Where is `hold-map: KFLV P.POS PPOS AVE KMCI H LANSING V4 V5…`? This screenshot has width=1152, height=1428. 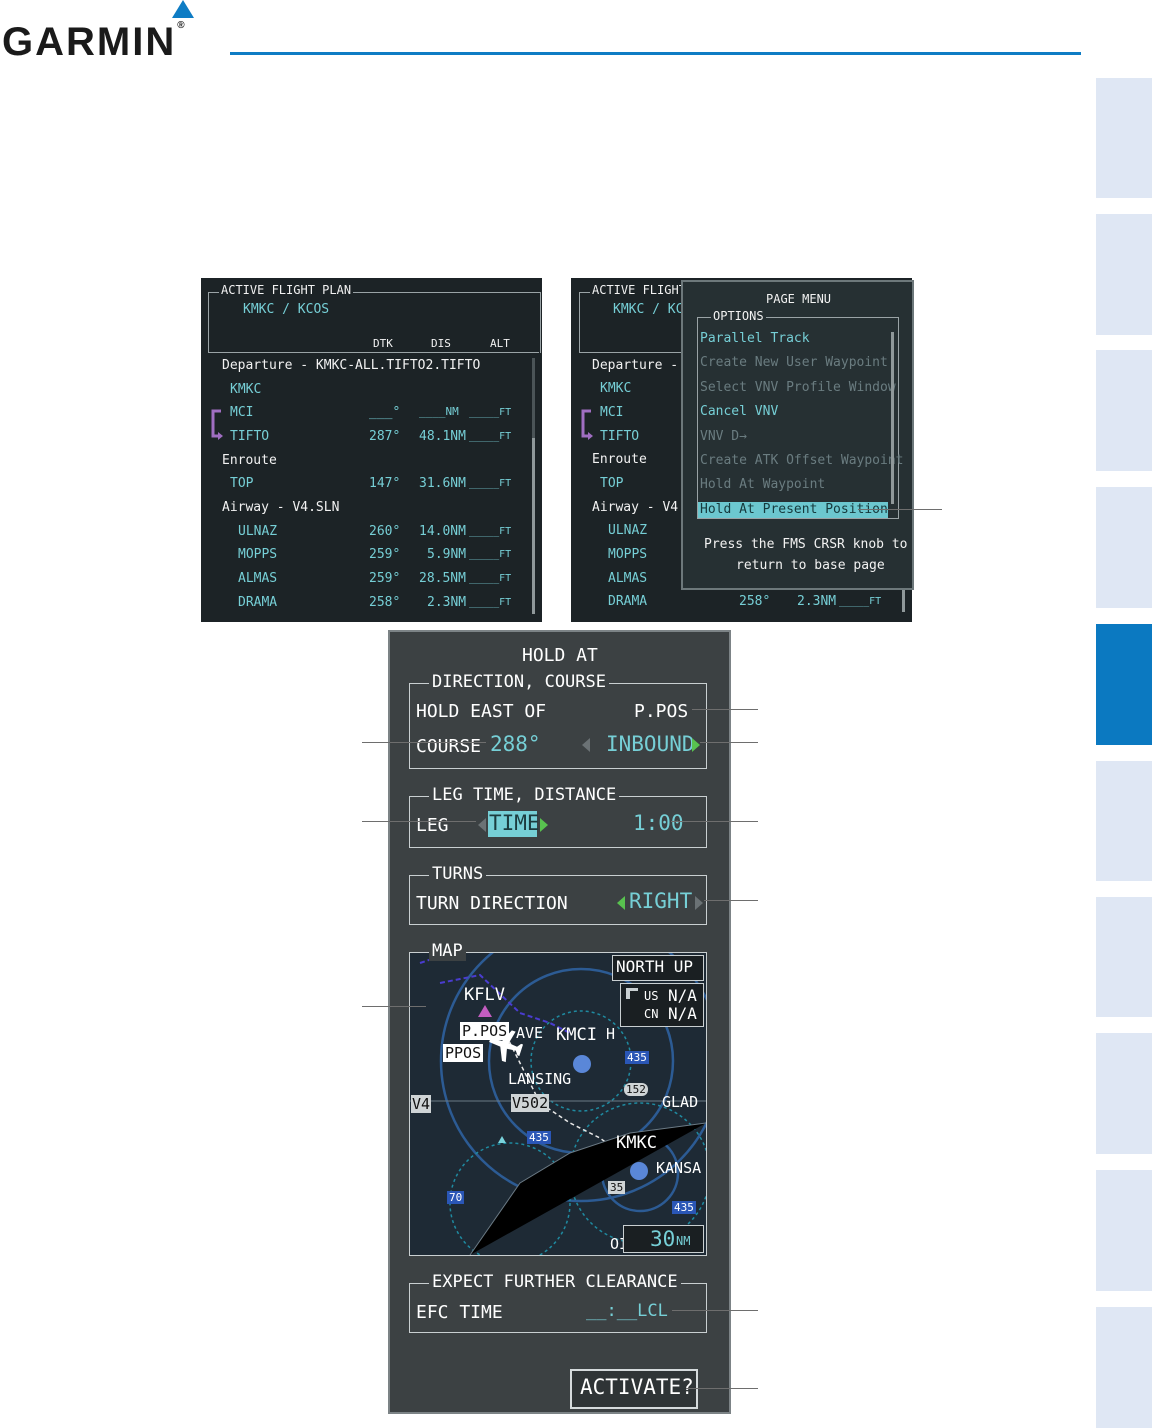 hold-map: KFLV P.POS PPOS AVE KMCI H LANSING V4 V5… is located at coordinates (558, 1104).